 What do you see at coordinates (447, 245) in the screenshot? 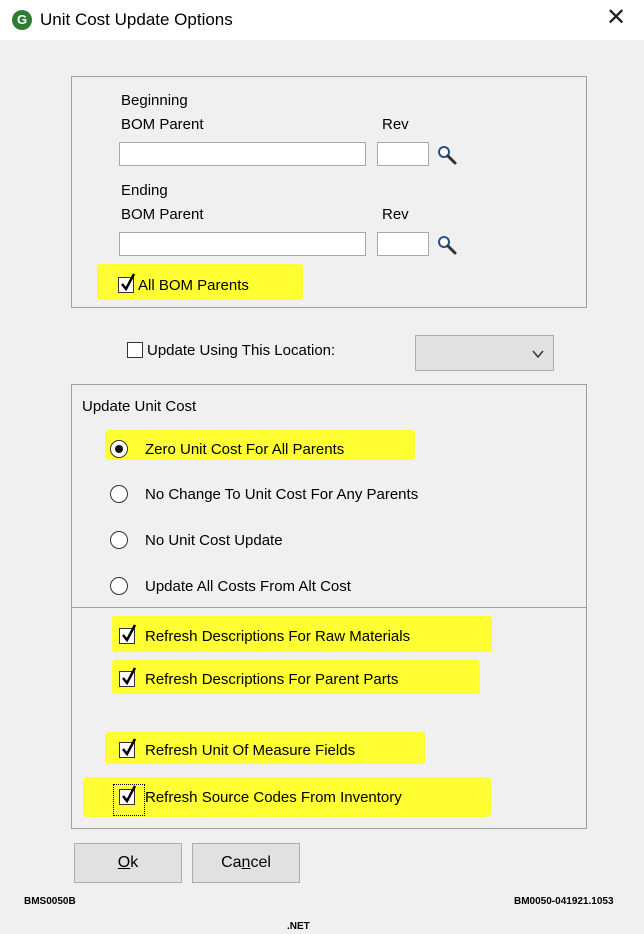
I see `ending-lookup-search-icon` at bounding box center [447, 245].